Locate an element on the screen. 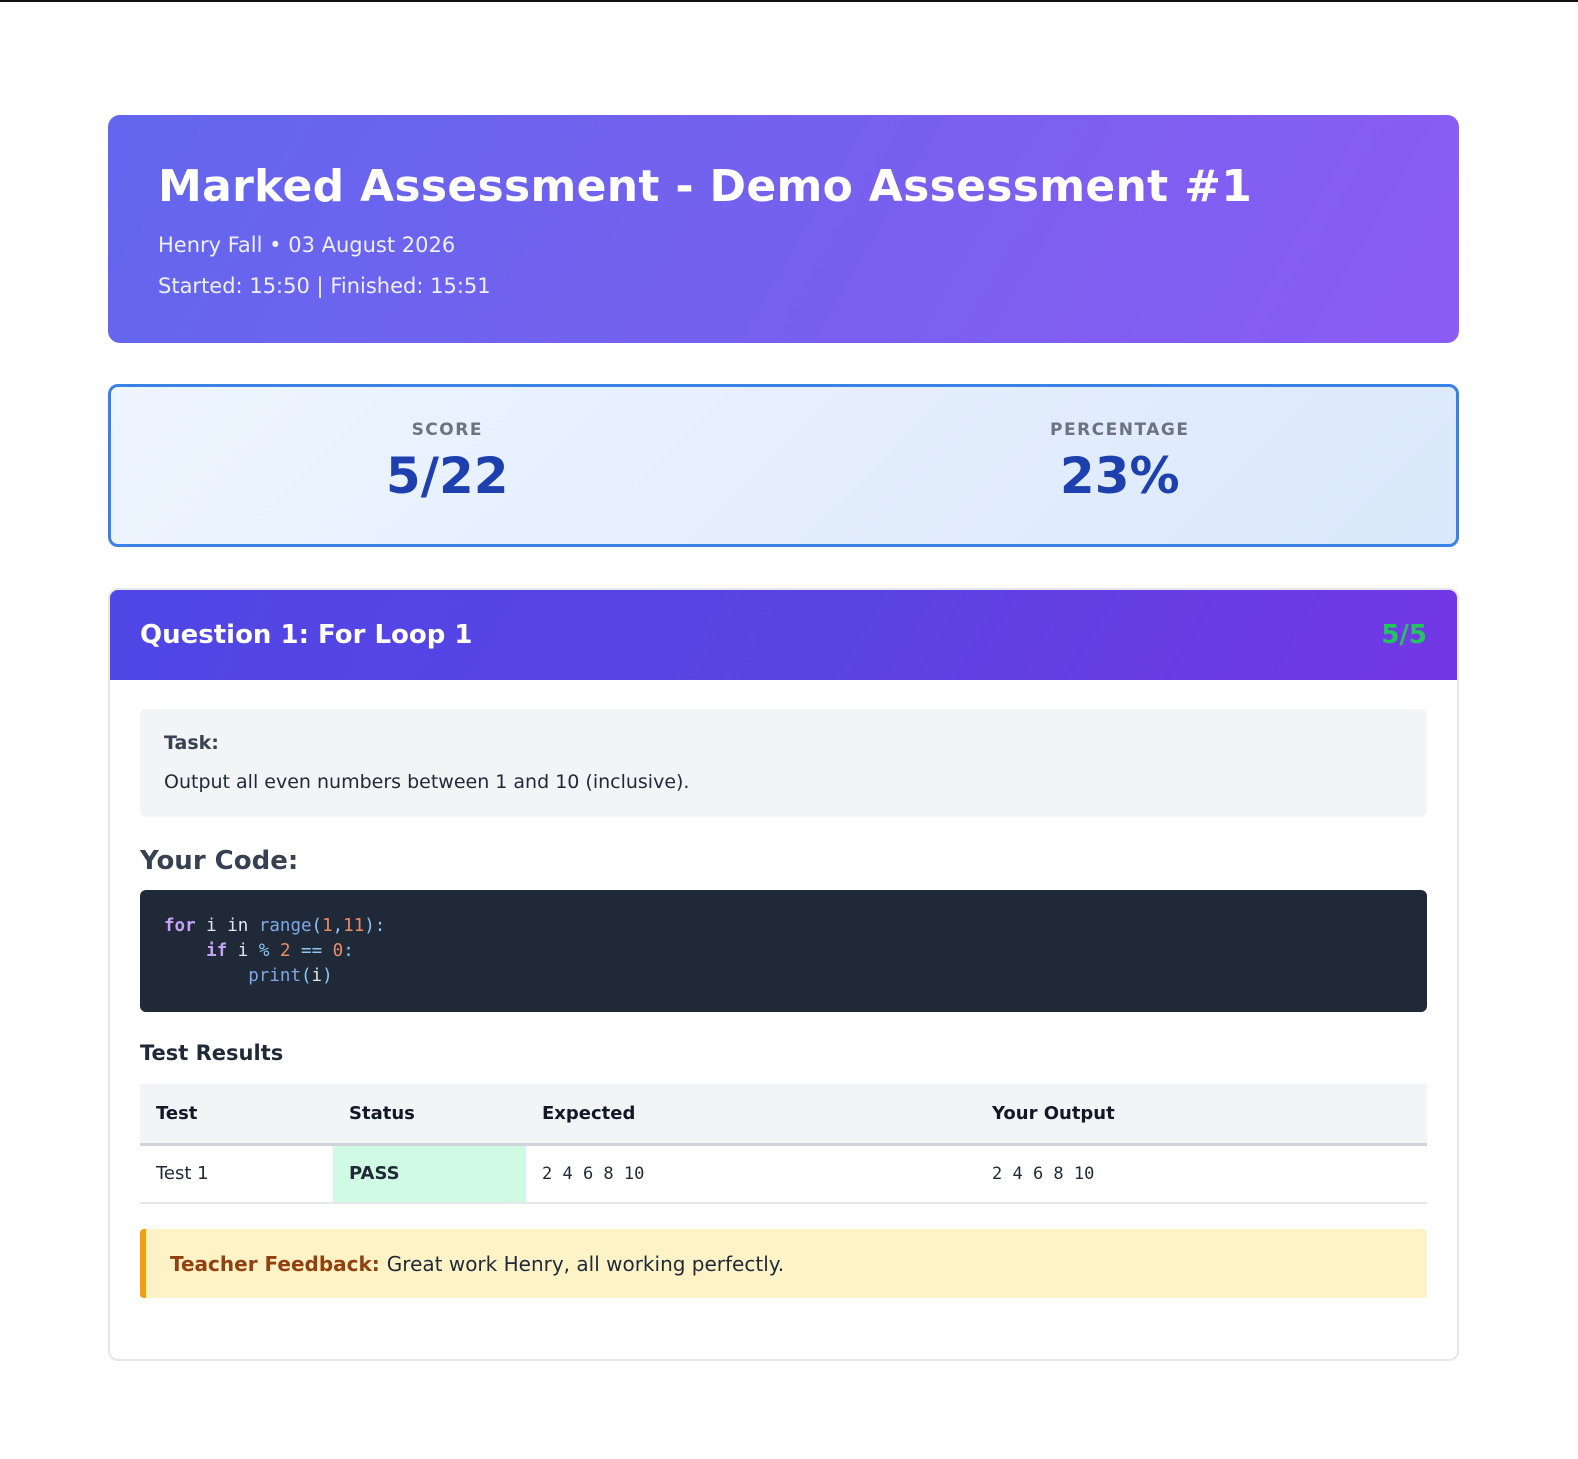 The width and height of the screenshot is (1578, 1459). feedback-label: Teacher Feedback: is located at coordinates (275, 1263).